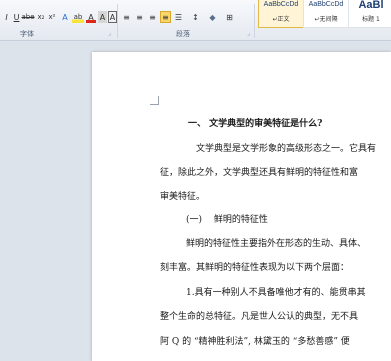  What do you see at coordinates (6, 17) in the screenshot?
I see `italic-button: I` at bounding box center [6, 17].